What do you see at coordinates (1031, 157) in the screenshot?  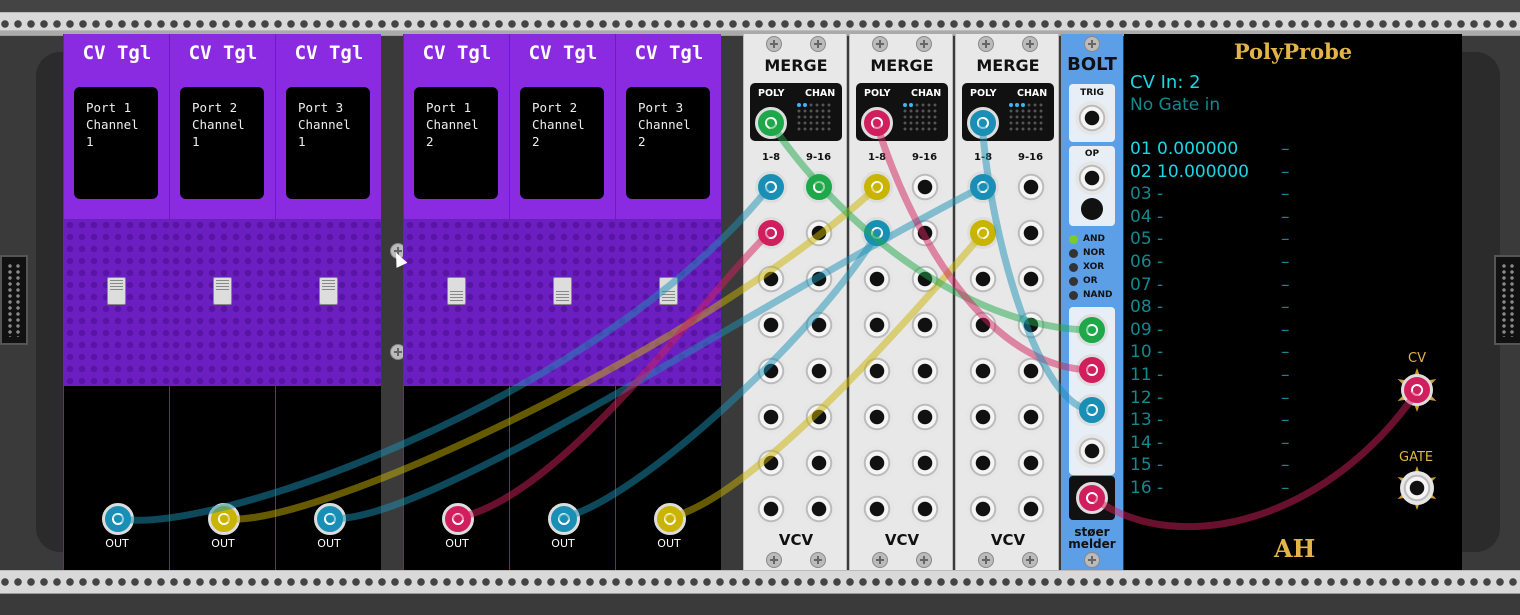 I see `col-label-9-16: 9-16` at bounding box center [1031, 157].